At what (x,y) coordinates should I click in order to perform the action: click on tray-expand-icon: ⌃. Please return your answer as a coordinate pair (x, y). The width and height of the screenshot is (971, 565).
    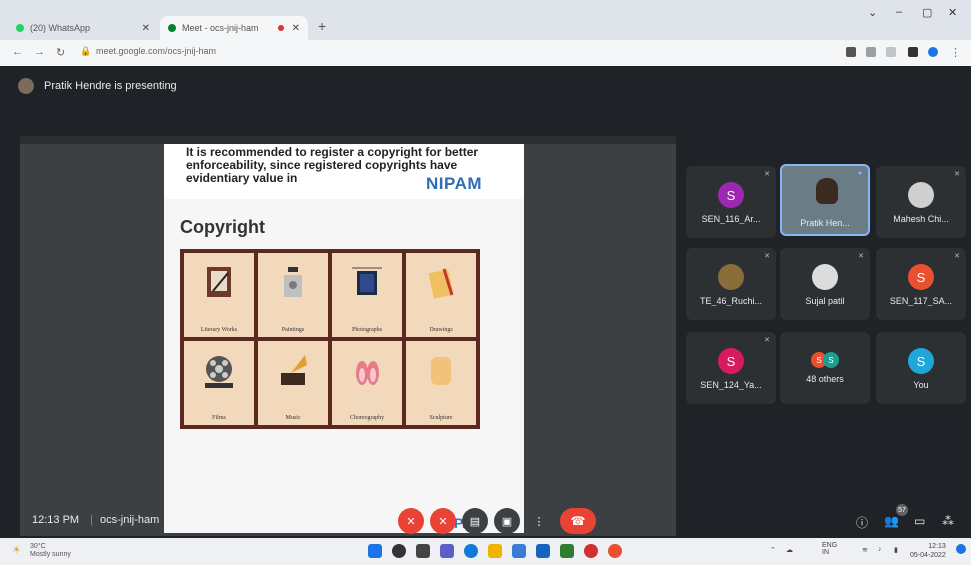
    Looking at the image, I should click on (773, 550).